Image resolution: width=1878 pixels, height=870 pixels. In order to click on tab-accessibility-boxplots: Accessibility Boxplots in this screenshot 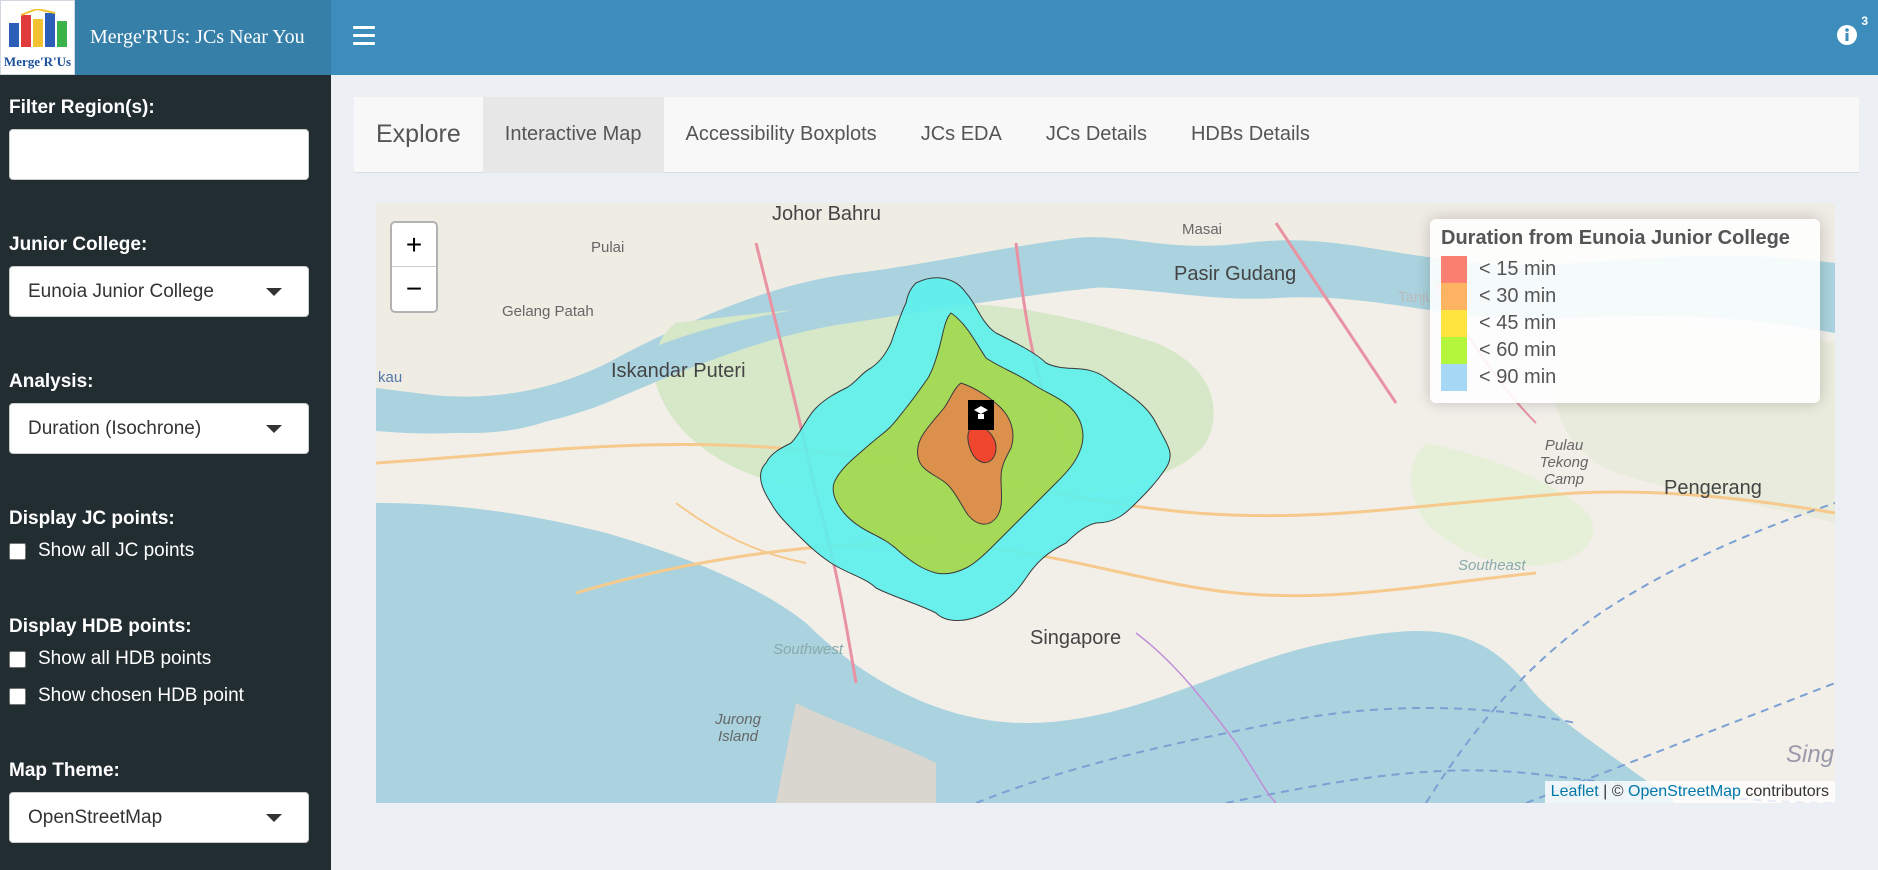, I will do `click(781, 135)`.